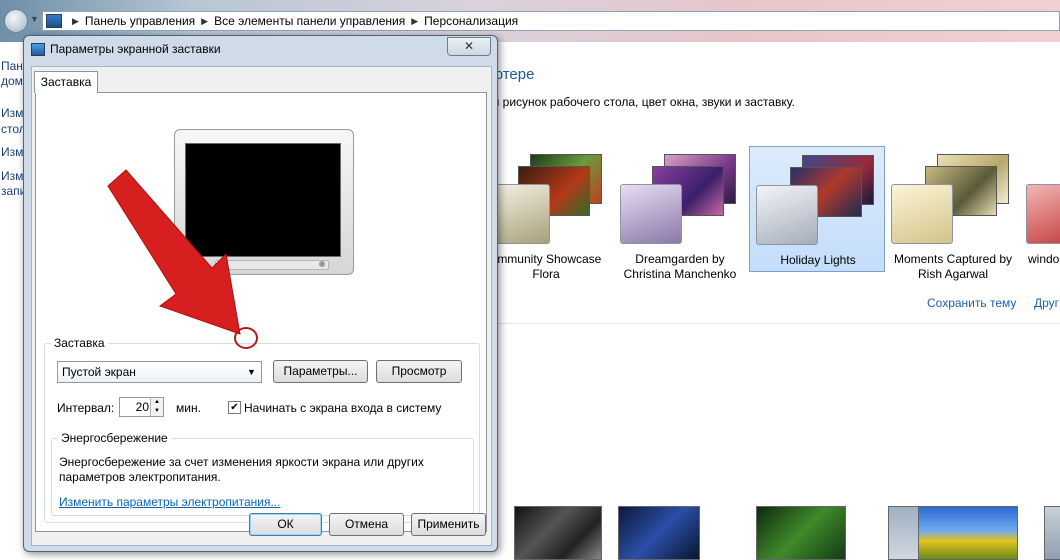  I want to click on logon-checkbox: ✔, so click(234, 407).